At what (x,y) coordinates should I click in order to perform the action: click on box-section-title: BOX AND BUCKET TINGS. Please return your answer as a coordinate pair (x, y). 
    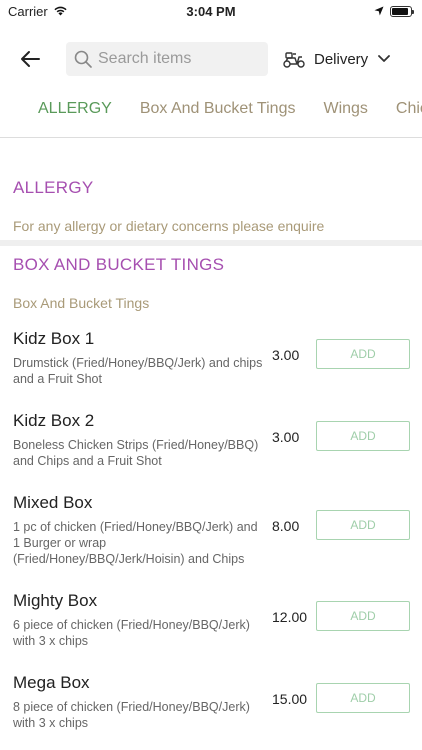
    Looking at the image, I should click on (119, 264).